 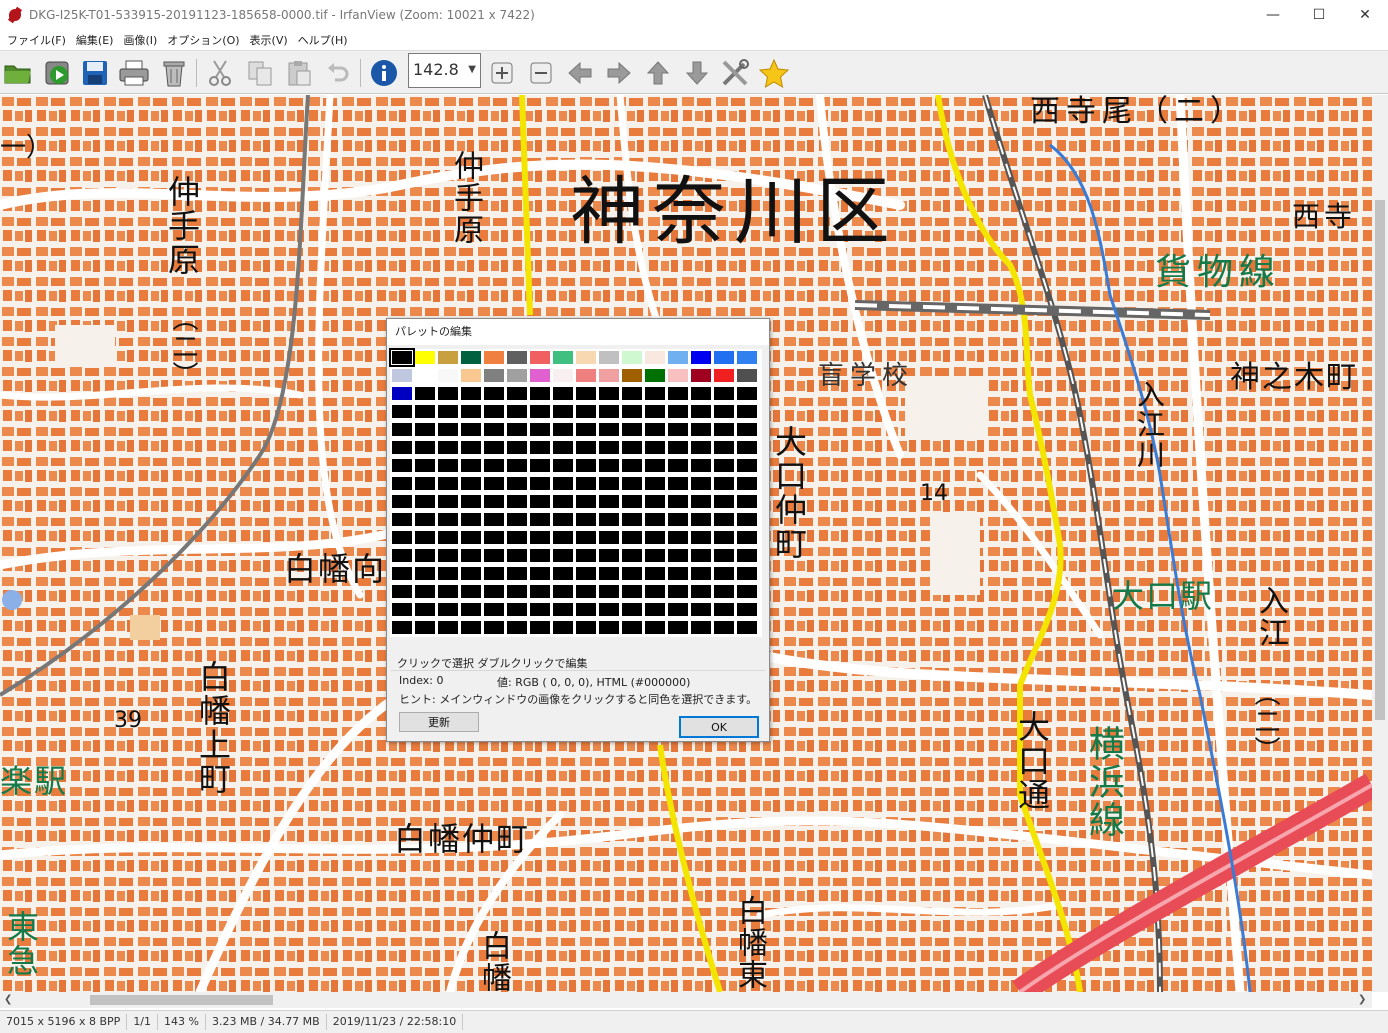 I want to click on cut-icon, so click(x=220, y=73).